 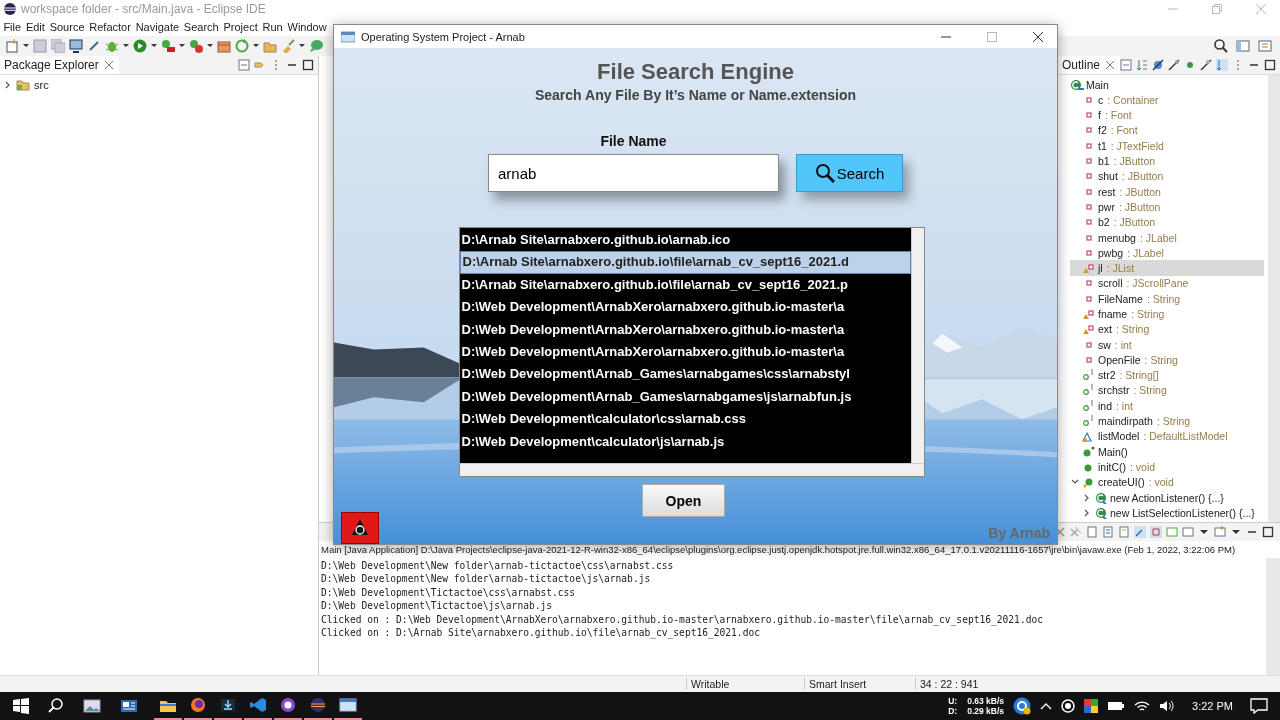 What do you see at coordinates (1142, 706) in the screenshot?
I see `wifi-icon` at bounding box center [1142, 706].